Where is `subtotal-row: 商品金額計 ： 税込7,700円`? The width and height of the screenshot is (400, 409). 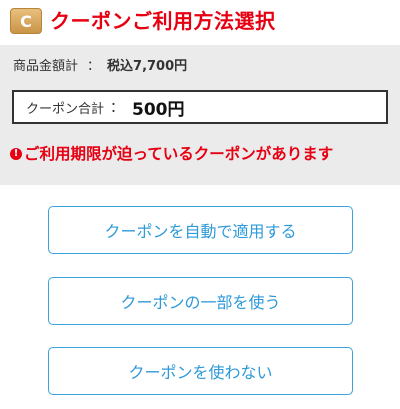
subtotal-row: 商品金額計 ： 税込7,700円 is located at coordinates (100, 67).